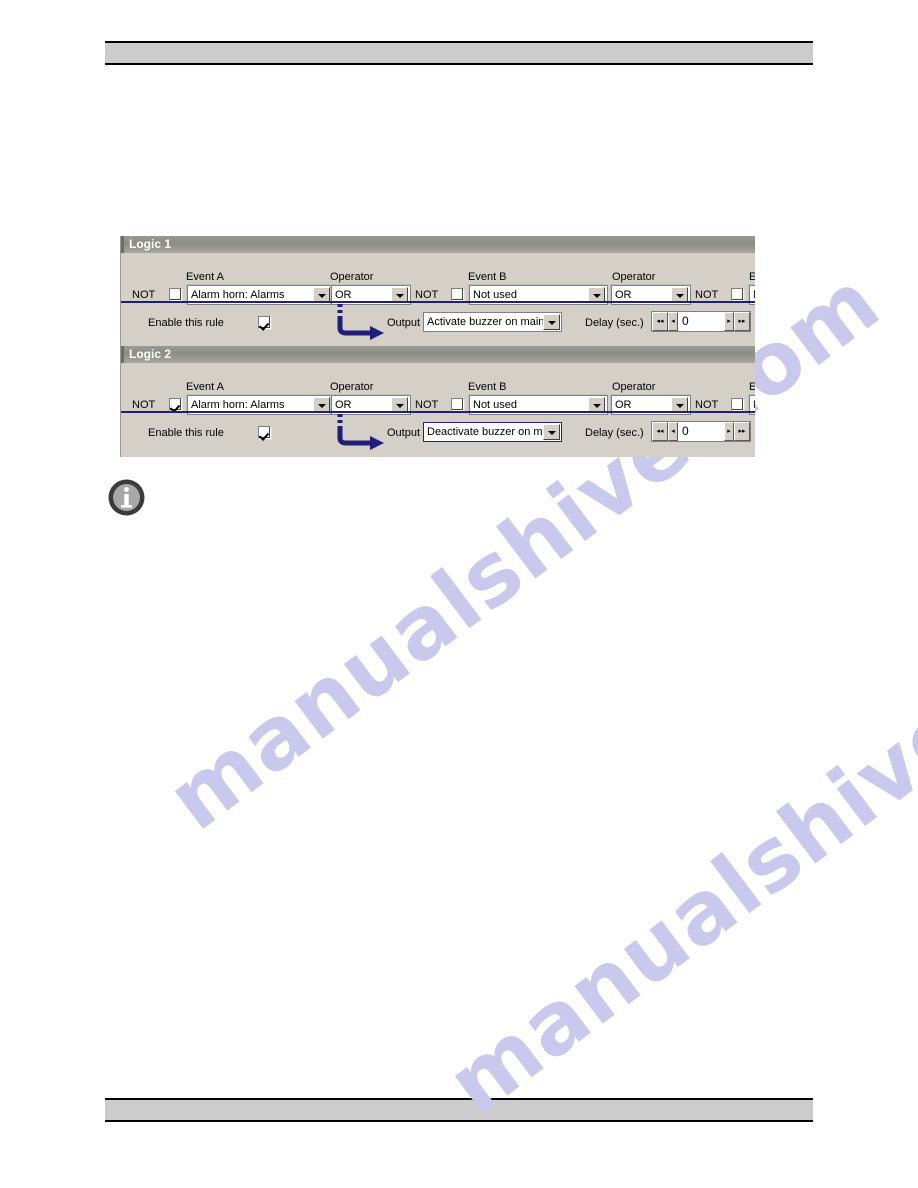  I want to click on information-icon, so click(126, 497).